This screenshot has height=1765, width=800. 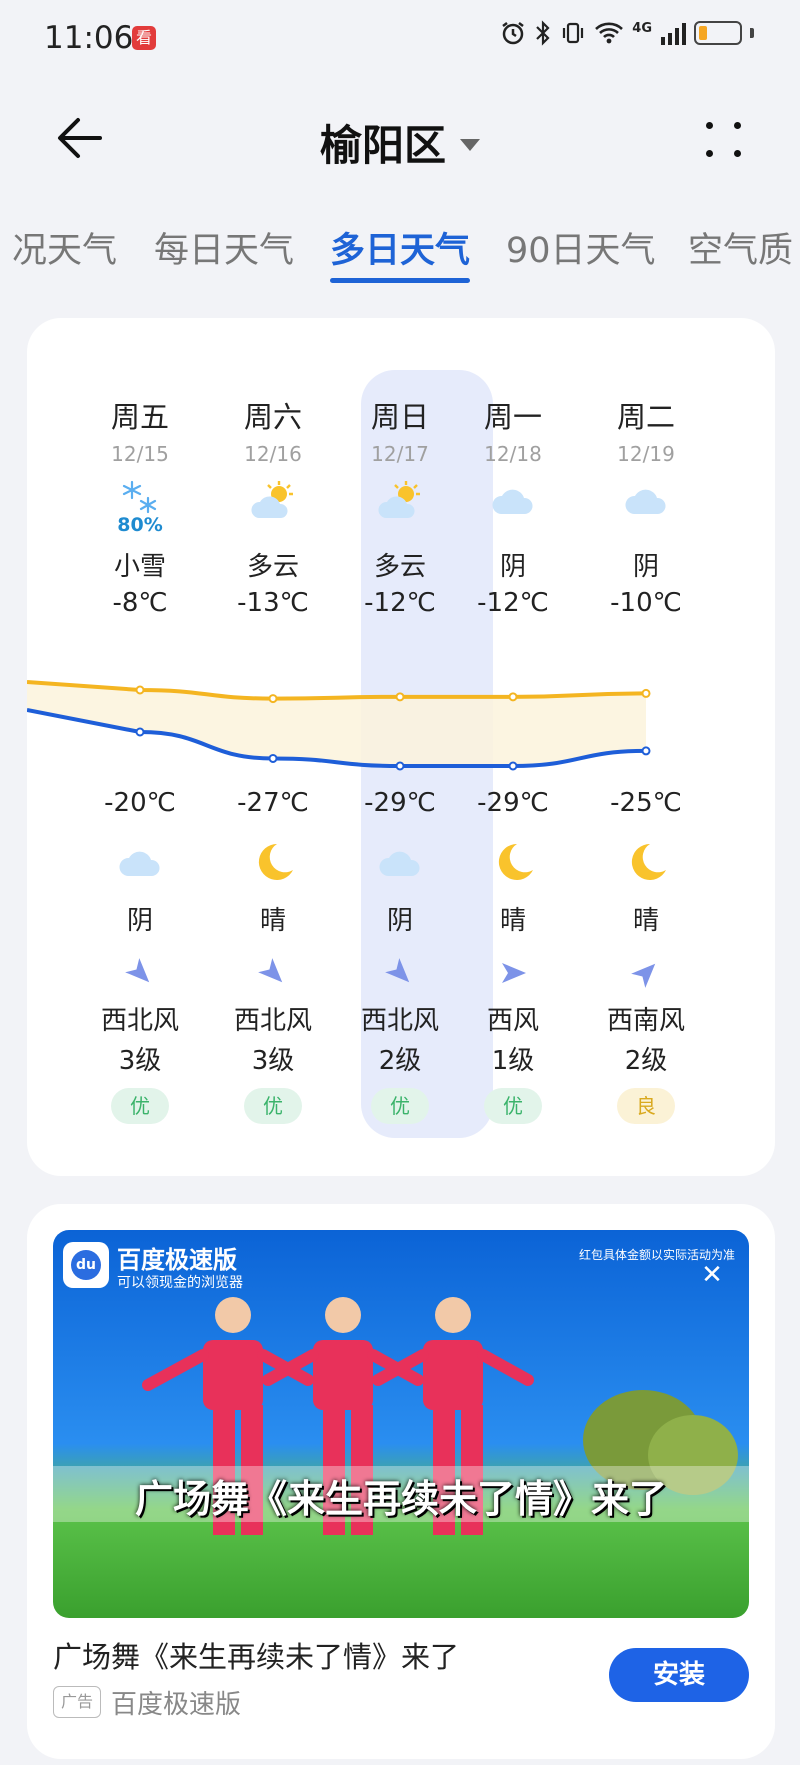 I want to click on more-button, so click(x=724, y=140).